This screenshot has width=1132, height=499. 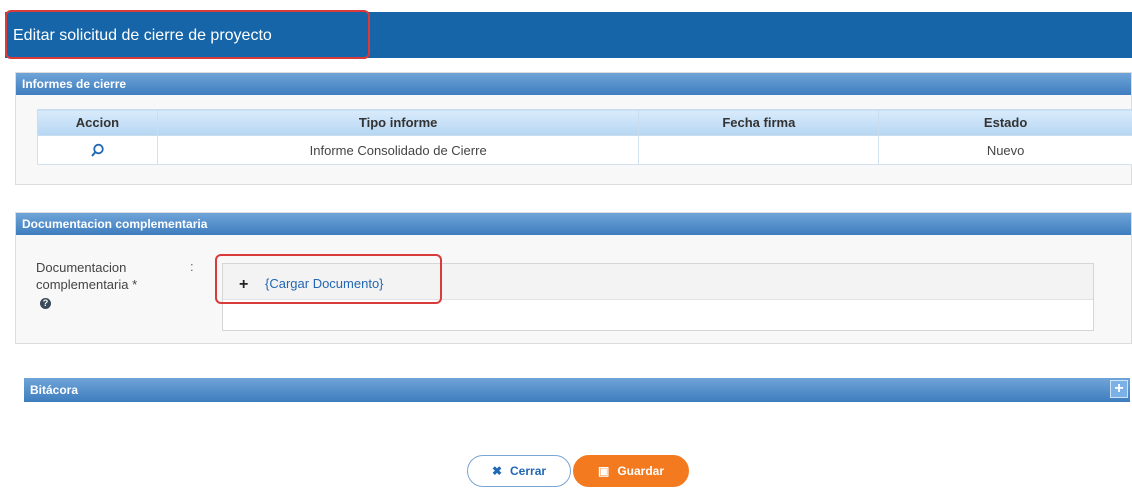 I want to click on table-header-row: Accion Tipo informe Fecha firma Estado, so click(x=584, y=122).